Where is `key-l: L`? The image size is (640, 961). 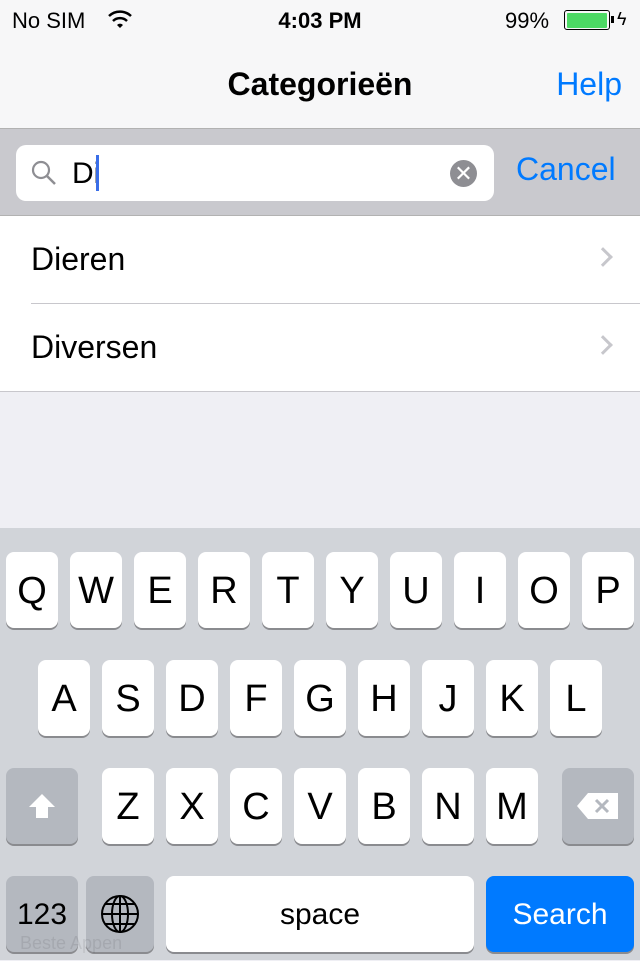 key-l: L is located at coordinates (576, 698).